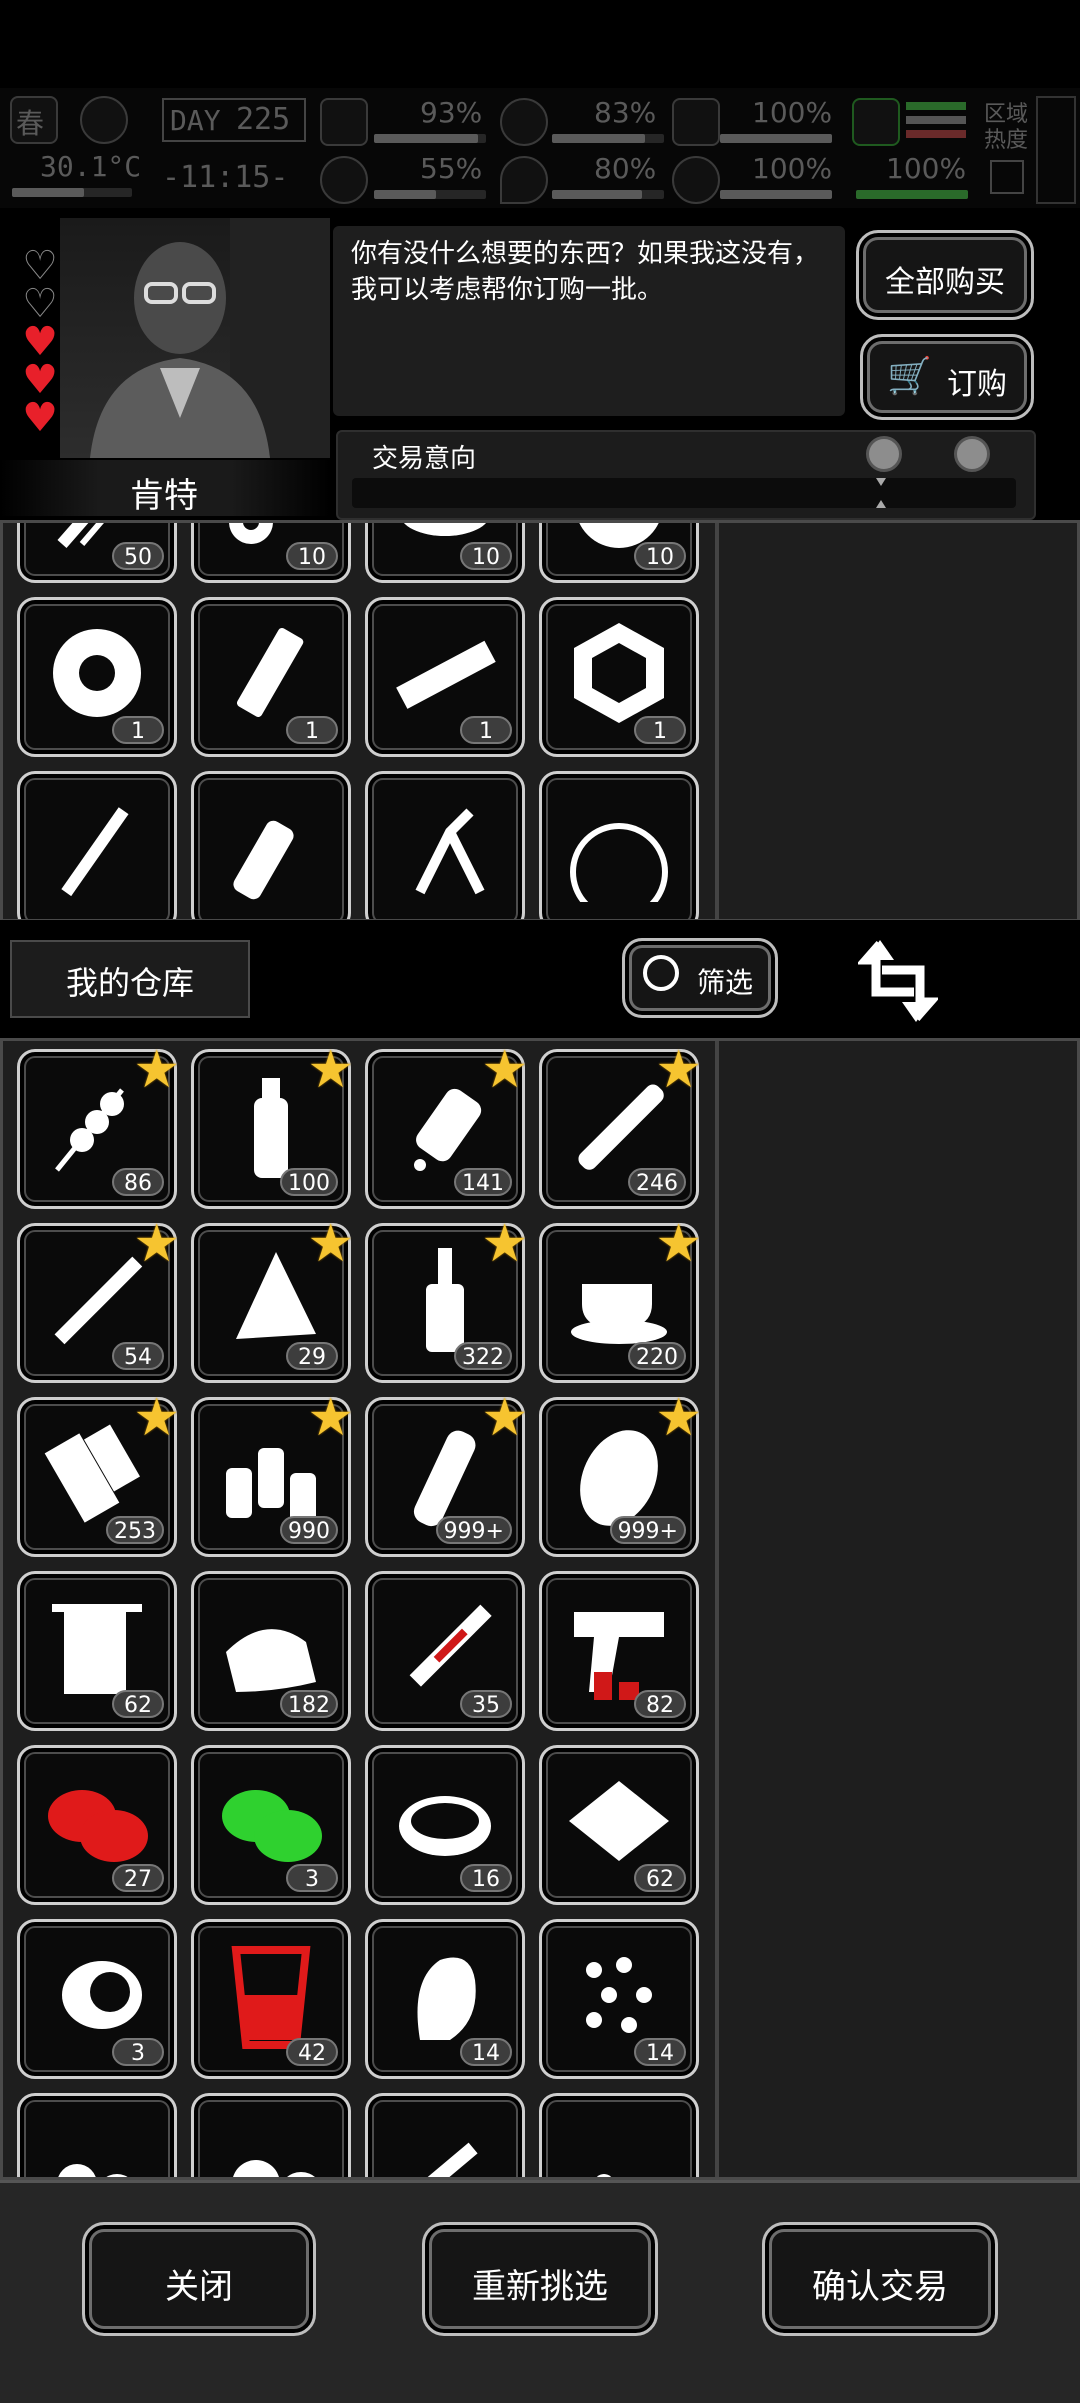 The image size is (1080, 2403). Describe the element at coordinates (344, 180) in the screenshot. I see `brain-icon` at that location.